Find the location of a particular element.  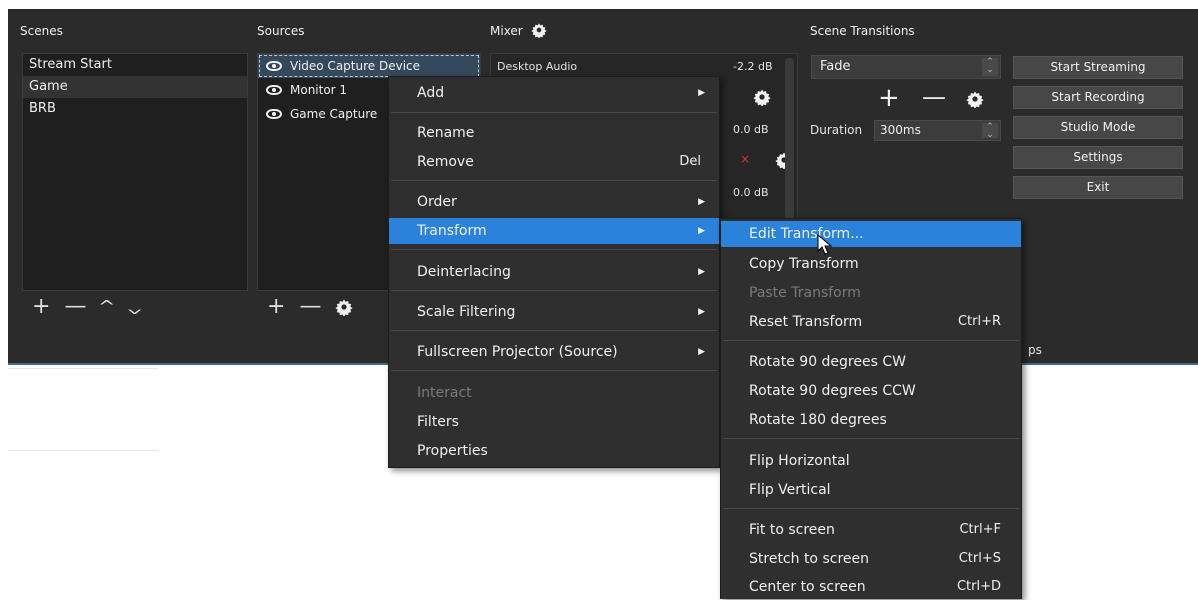

menu-item-deinterlacing: Deinterlacing ▶ is located at coordinates (554, 272).